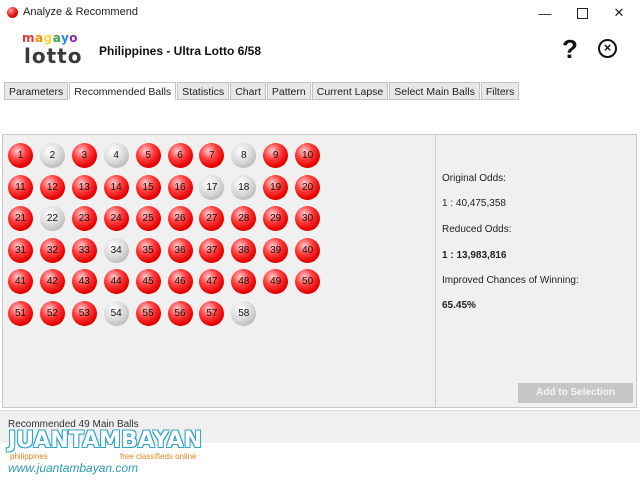 The height and width of the screenshot is (480, 640). What do you see at coordinates (148, 282) in the screenshot?
I see `ball-45-selected: 45` at bounding box center [148, 282].